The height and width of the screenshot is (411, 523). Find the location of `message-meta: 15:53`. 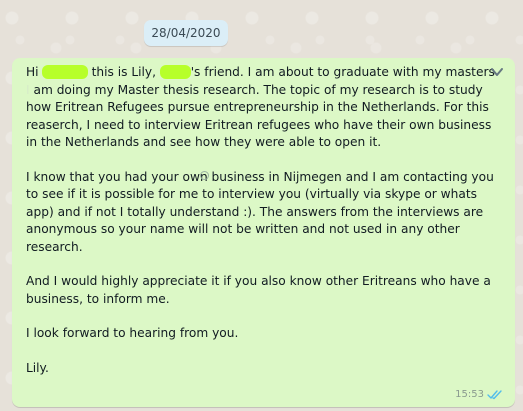

message-meta: 15:53 is located at coordinates (479, 394).